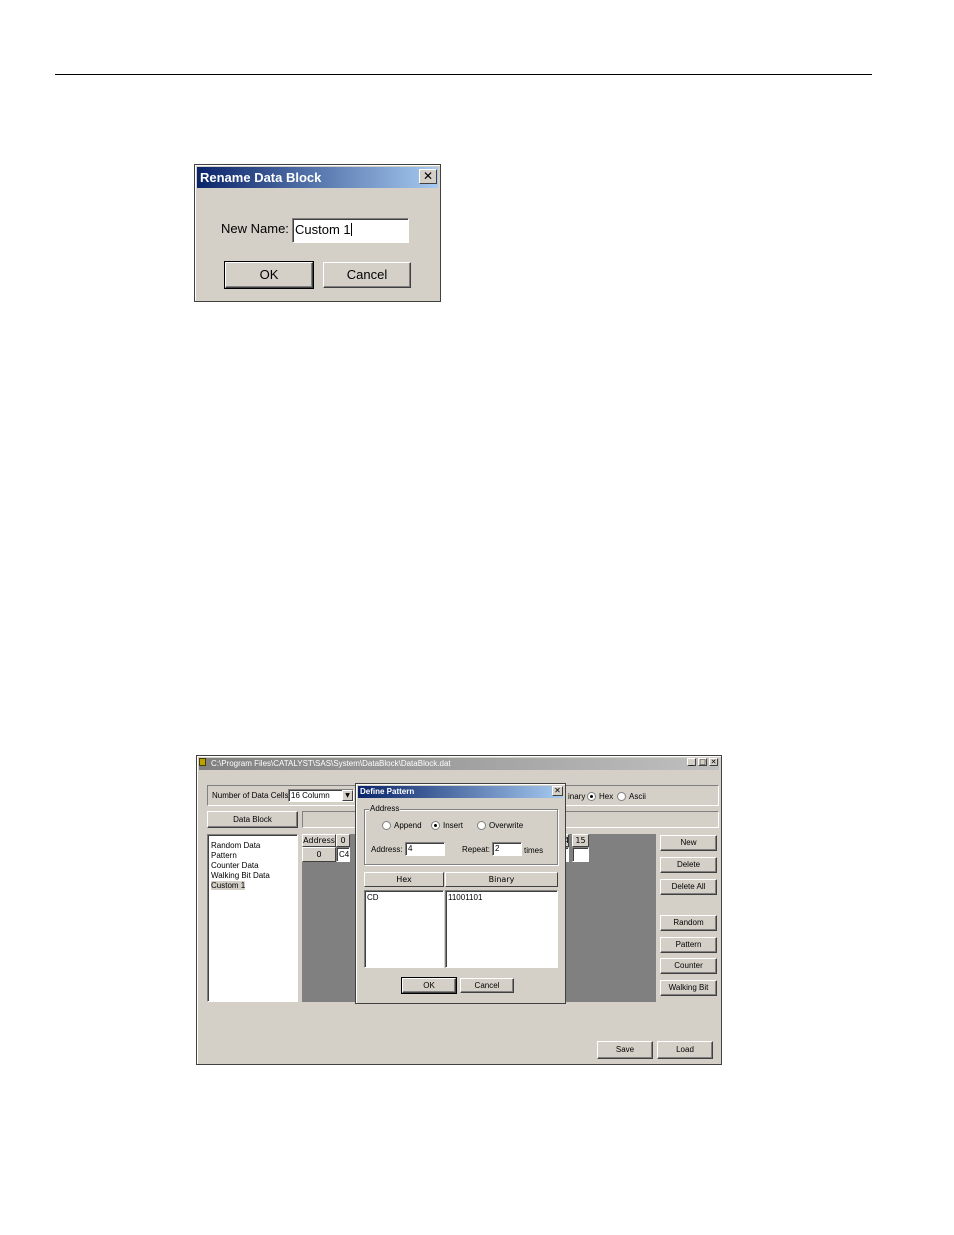 This screenshot has height=1235, width=954. I want to click on address-label: Address:, so click(387, 849).